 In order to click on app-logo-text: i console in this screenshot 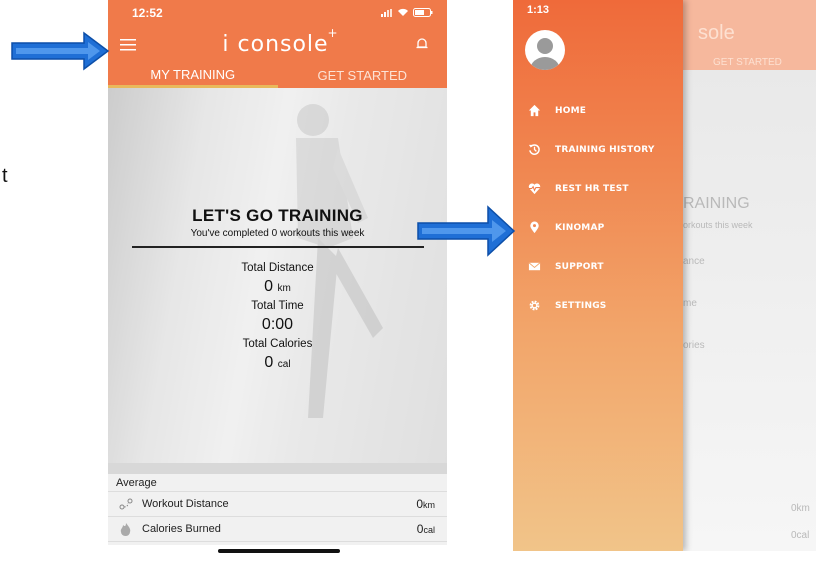, I will do `click(275, 44)`.